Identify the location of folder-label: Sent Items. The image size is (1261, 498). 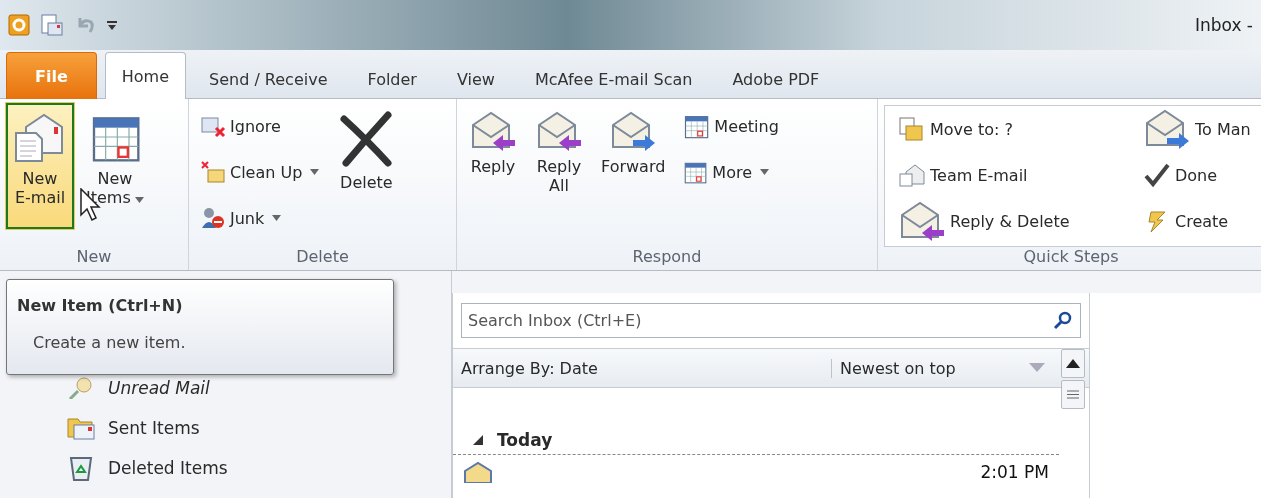
(154, 428).